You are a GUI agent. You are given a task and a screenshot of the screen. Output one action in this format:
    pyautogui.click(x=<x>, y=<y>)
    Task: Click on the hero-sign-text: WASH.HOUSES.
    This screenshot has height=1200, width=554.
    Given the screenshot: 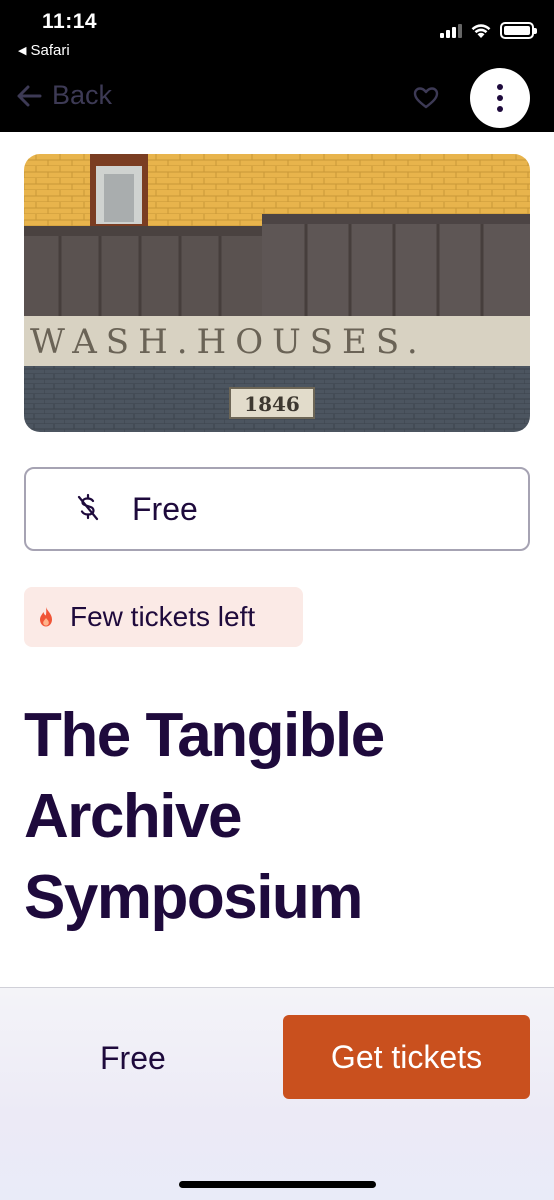 What is the action you would take?
    pyautogui.click(x=228, y=342)
    